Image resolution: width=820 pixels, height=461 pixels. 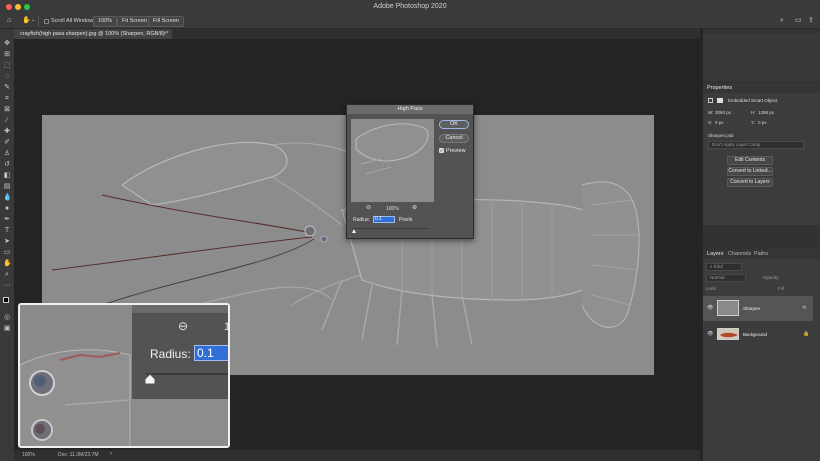 I want to click on lasso-tool-icon: ◌, so click(x=7, y=77).